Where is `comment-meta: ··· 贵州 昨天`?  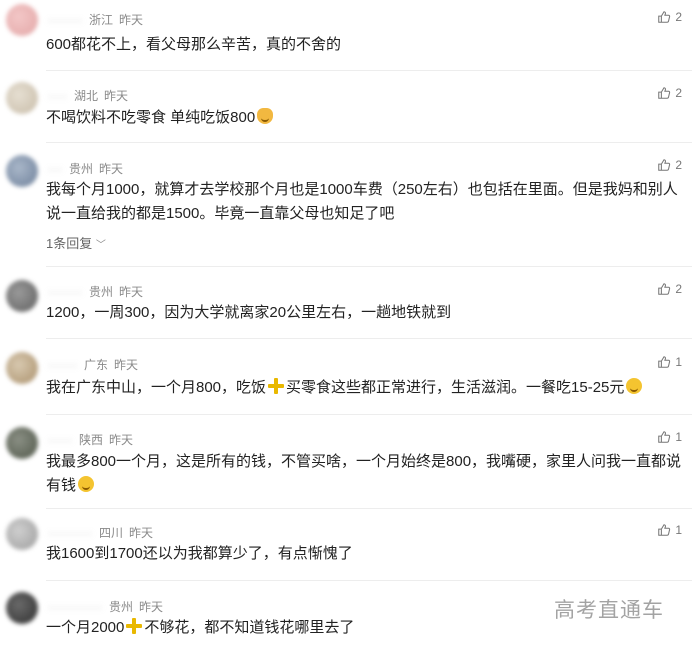 comment-meta: ··· 贵州 昨天 is located at coordinates (85, 168).